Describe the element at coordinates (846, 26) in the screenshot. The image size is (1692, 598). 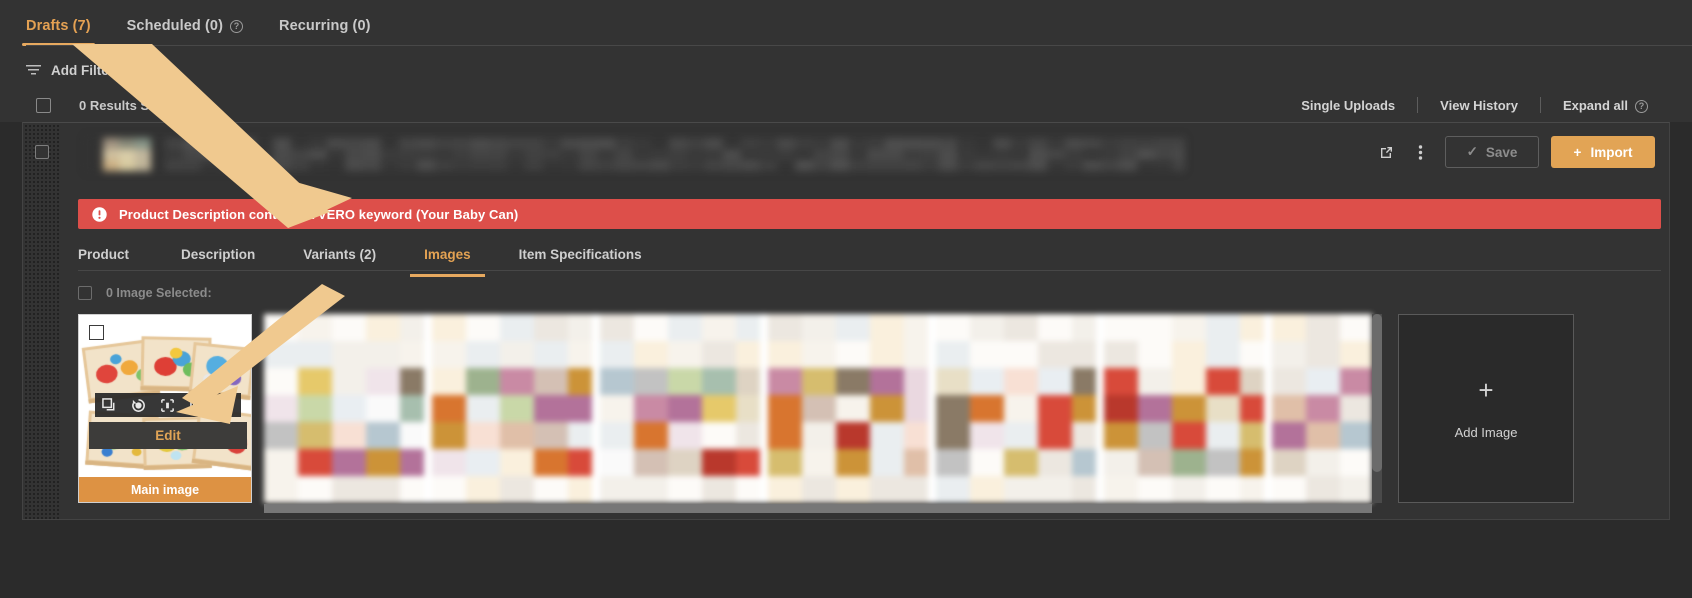
I see `top-tab-bar: Drafts (7) Scheduled (0) ? Recurring (0)` at that location.